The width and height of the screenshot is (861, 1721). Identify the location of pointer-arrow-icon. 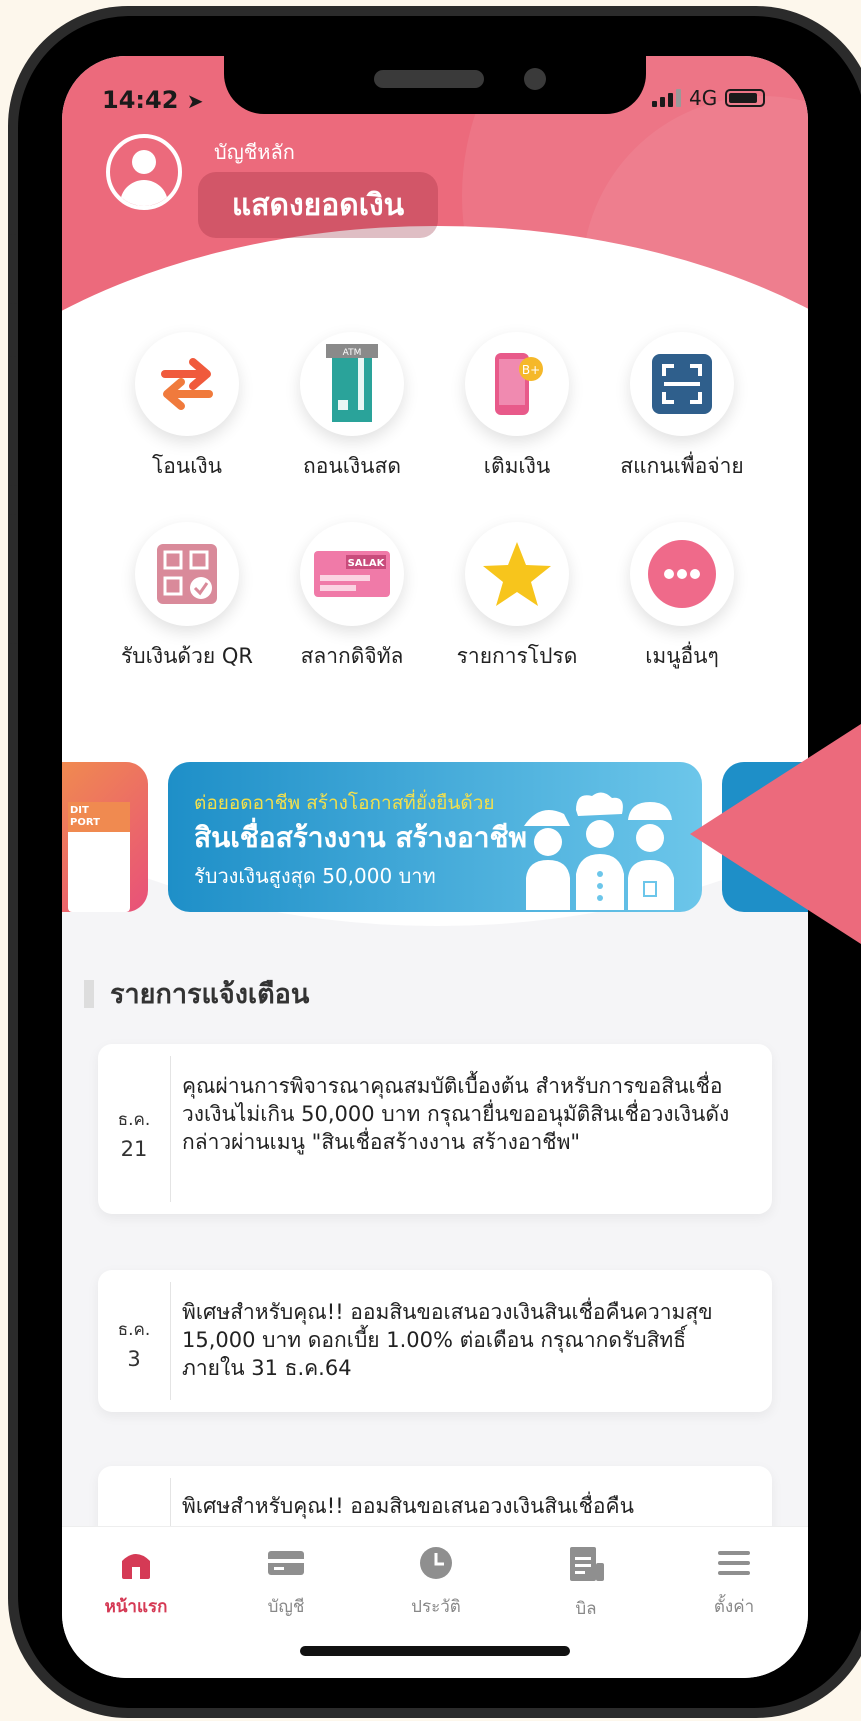
(775, 834).